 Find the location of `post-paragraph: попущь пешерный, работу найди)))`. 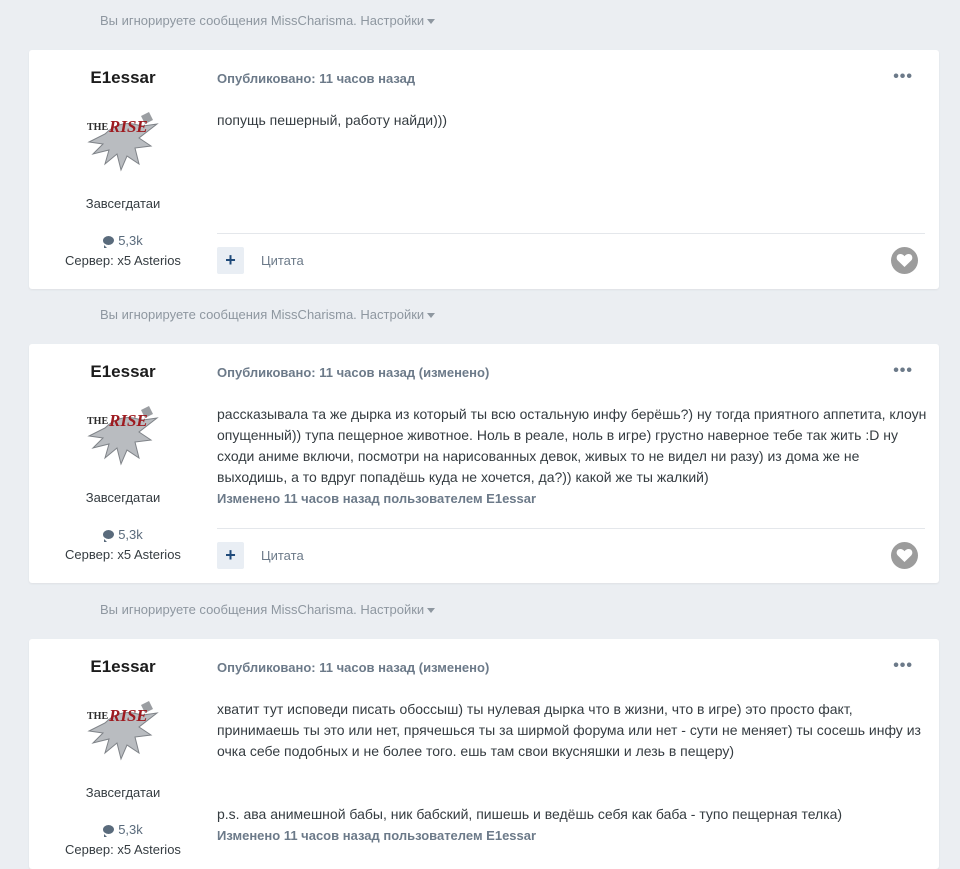

post-paragraph: попущь пешерный, работу найди))) is located at coordinates (332, 120).